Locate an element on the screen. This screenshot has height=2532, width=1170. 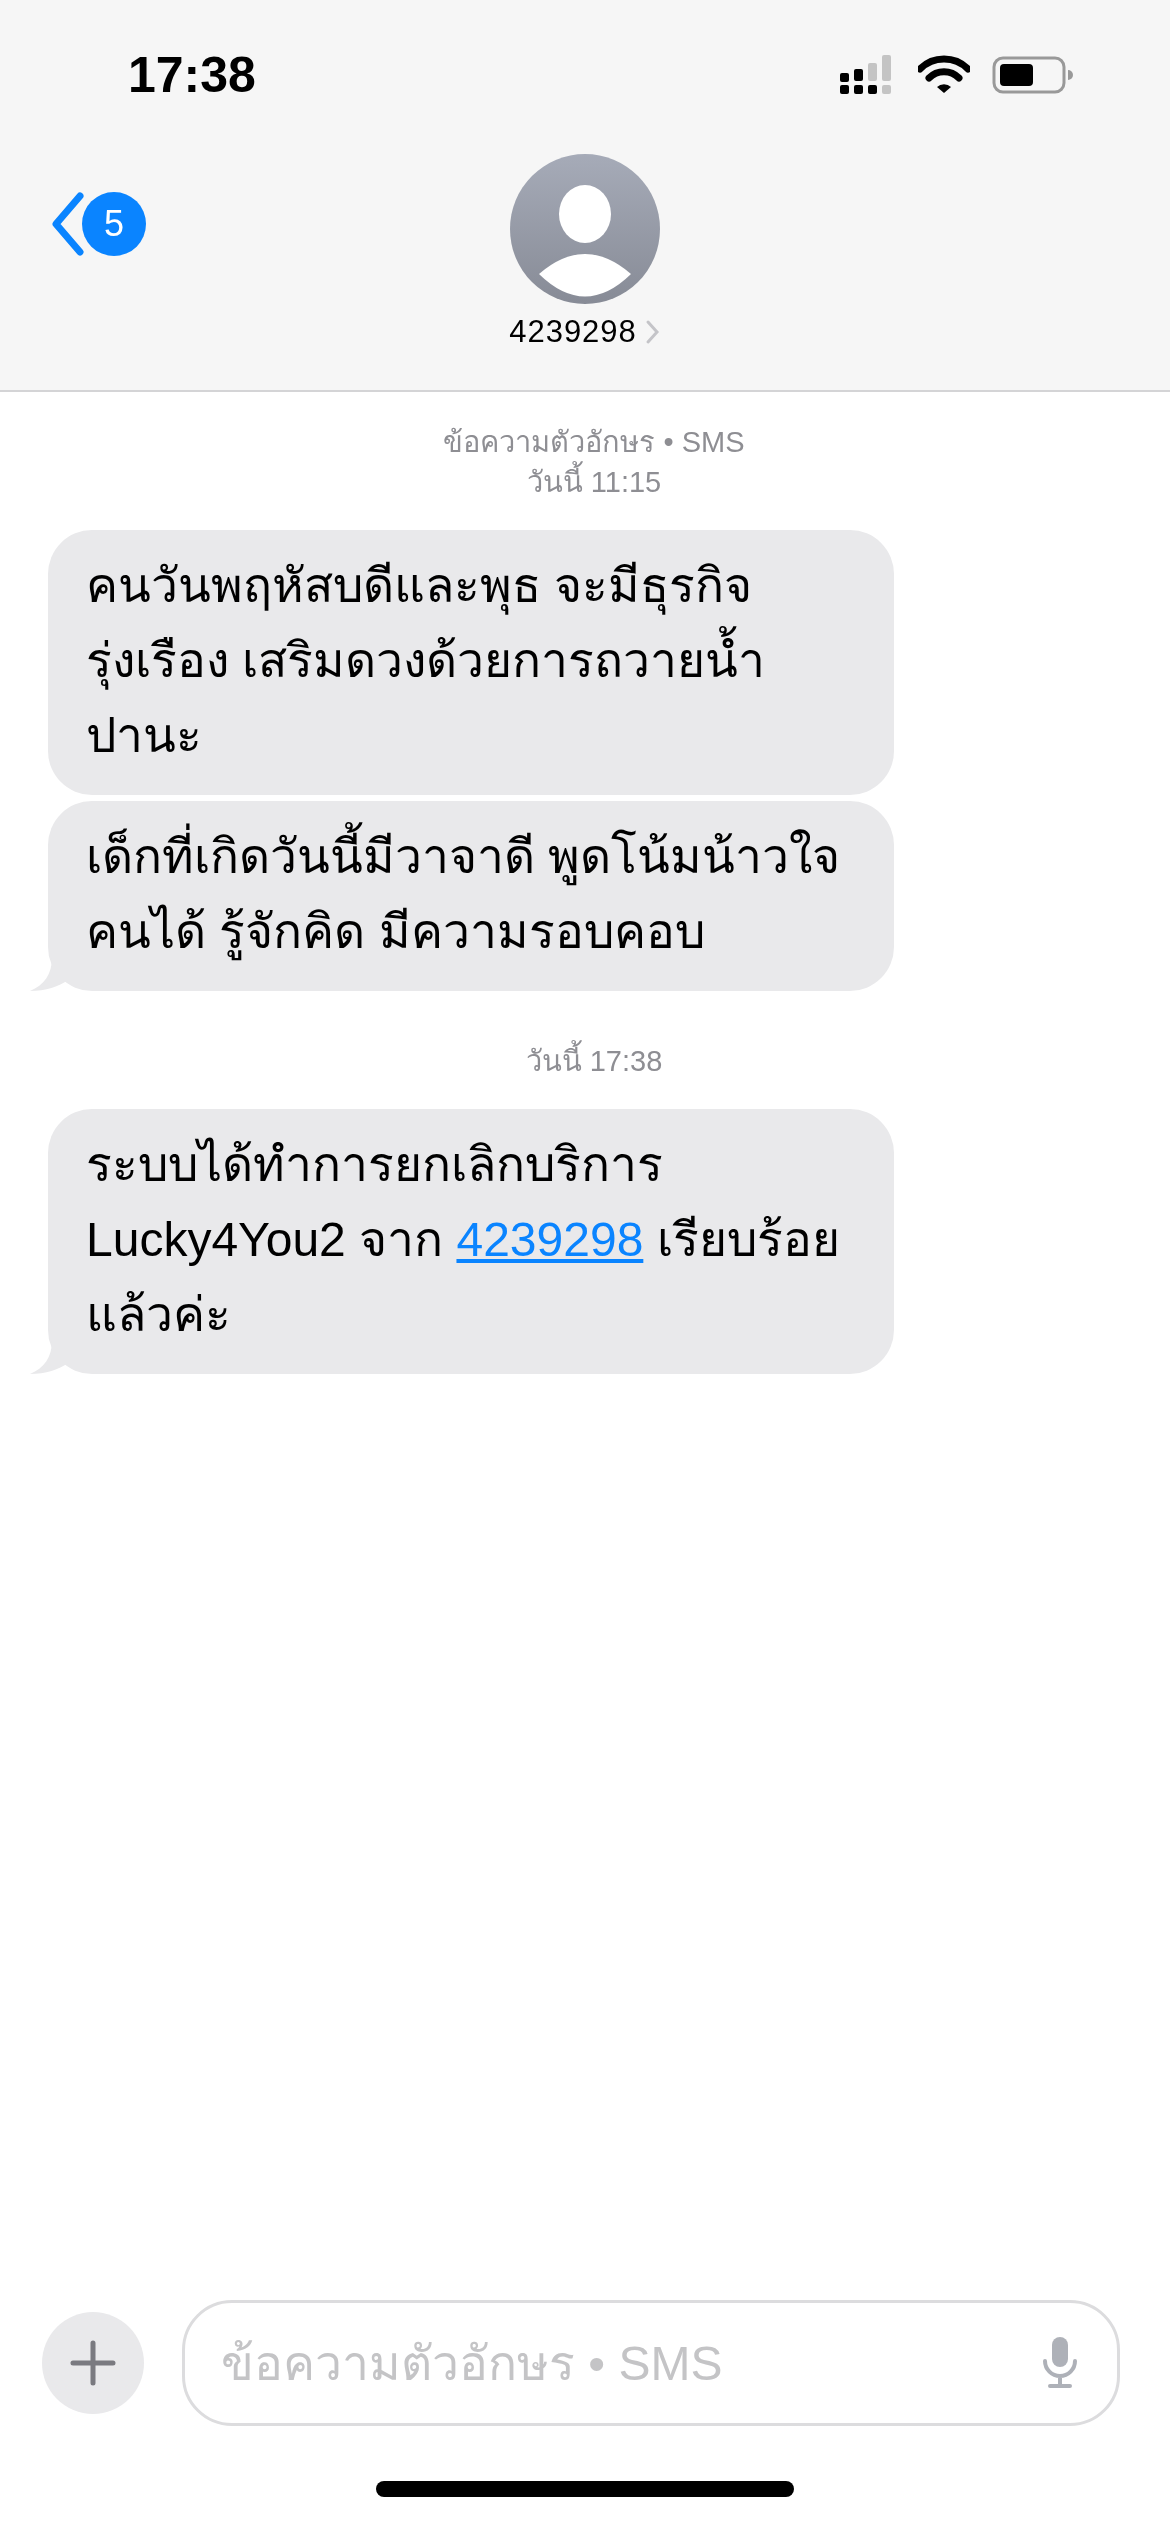
avatar-icon is located at coordinates (585, 229).